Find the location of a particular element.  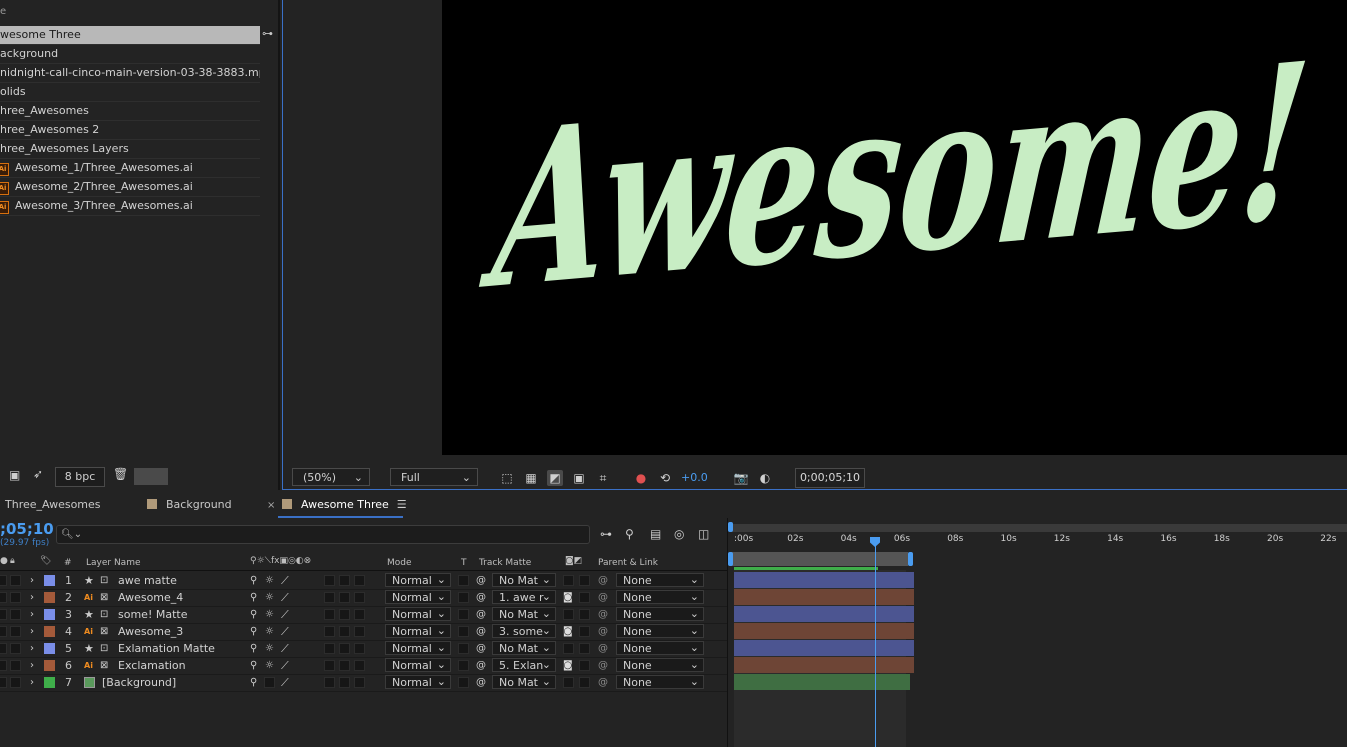

layer-name: awe matte is located at coordinates (147, 580).